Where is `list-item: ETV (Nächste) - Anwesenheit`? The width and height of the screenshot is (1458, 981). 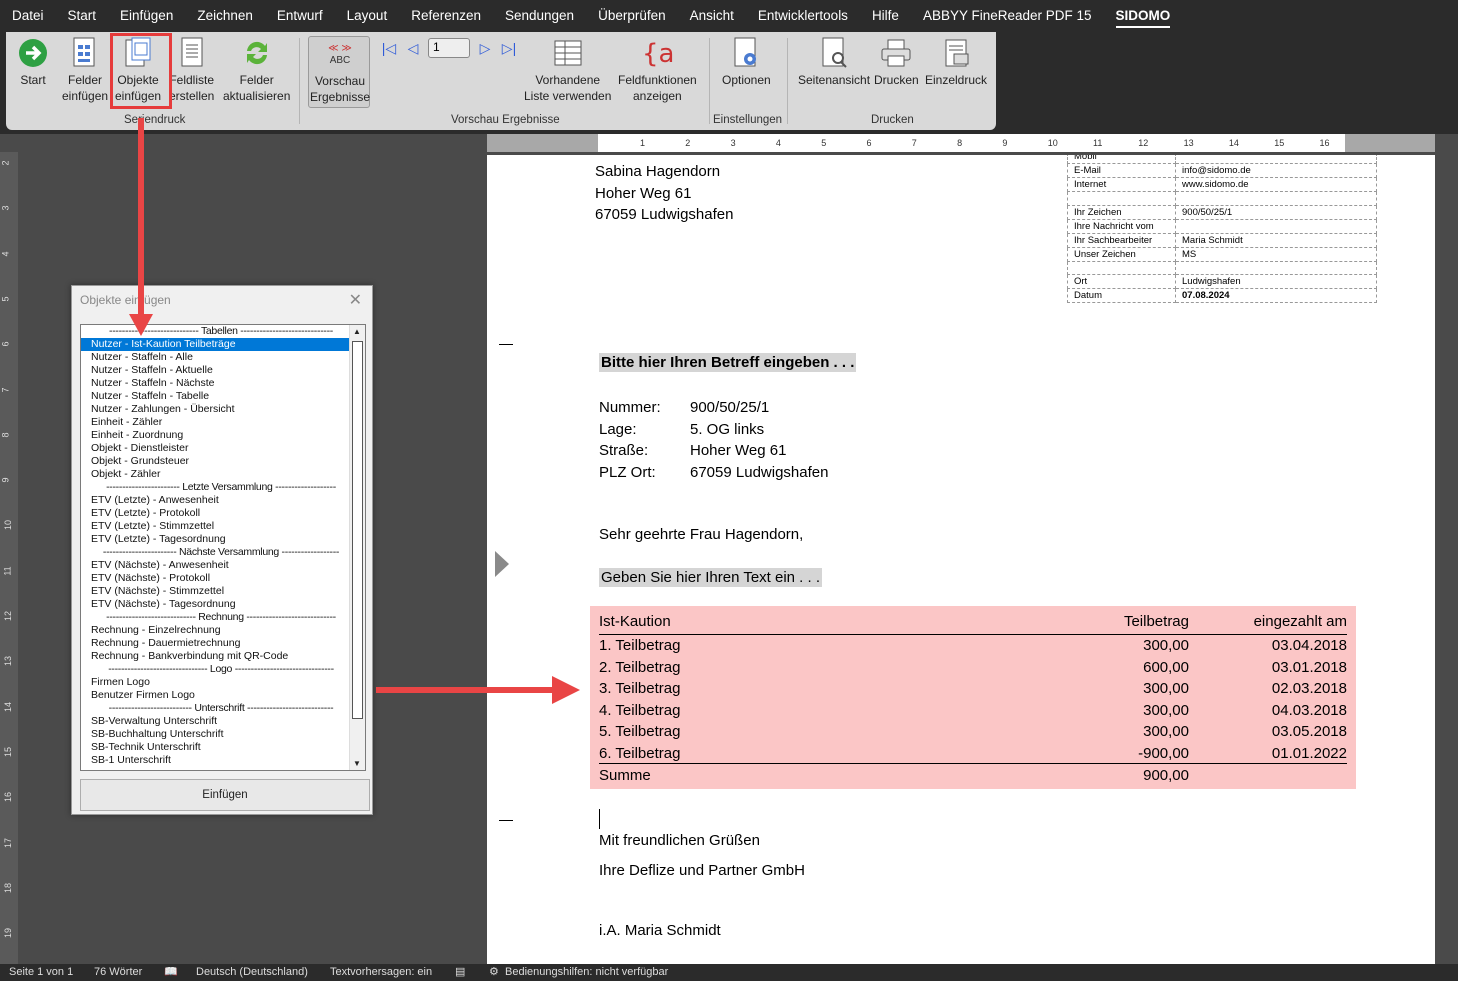
list-item: ETV (Nächste) - Anwesenheit is located at coordinates (223, 565).